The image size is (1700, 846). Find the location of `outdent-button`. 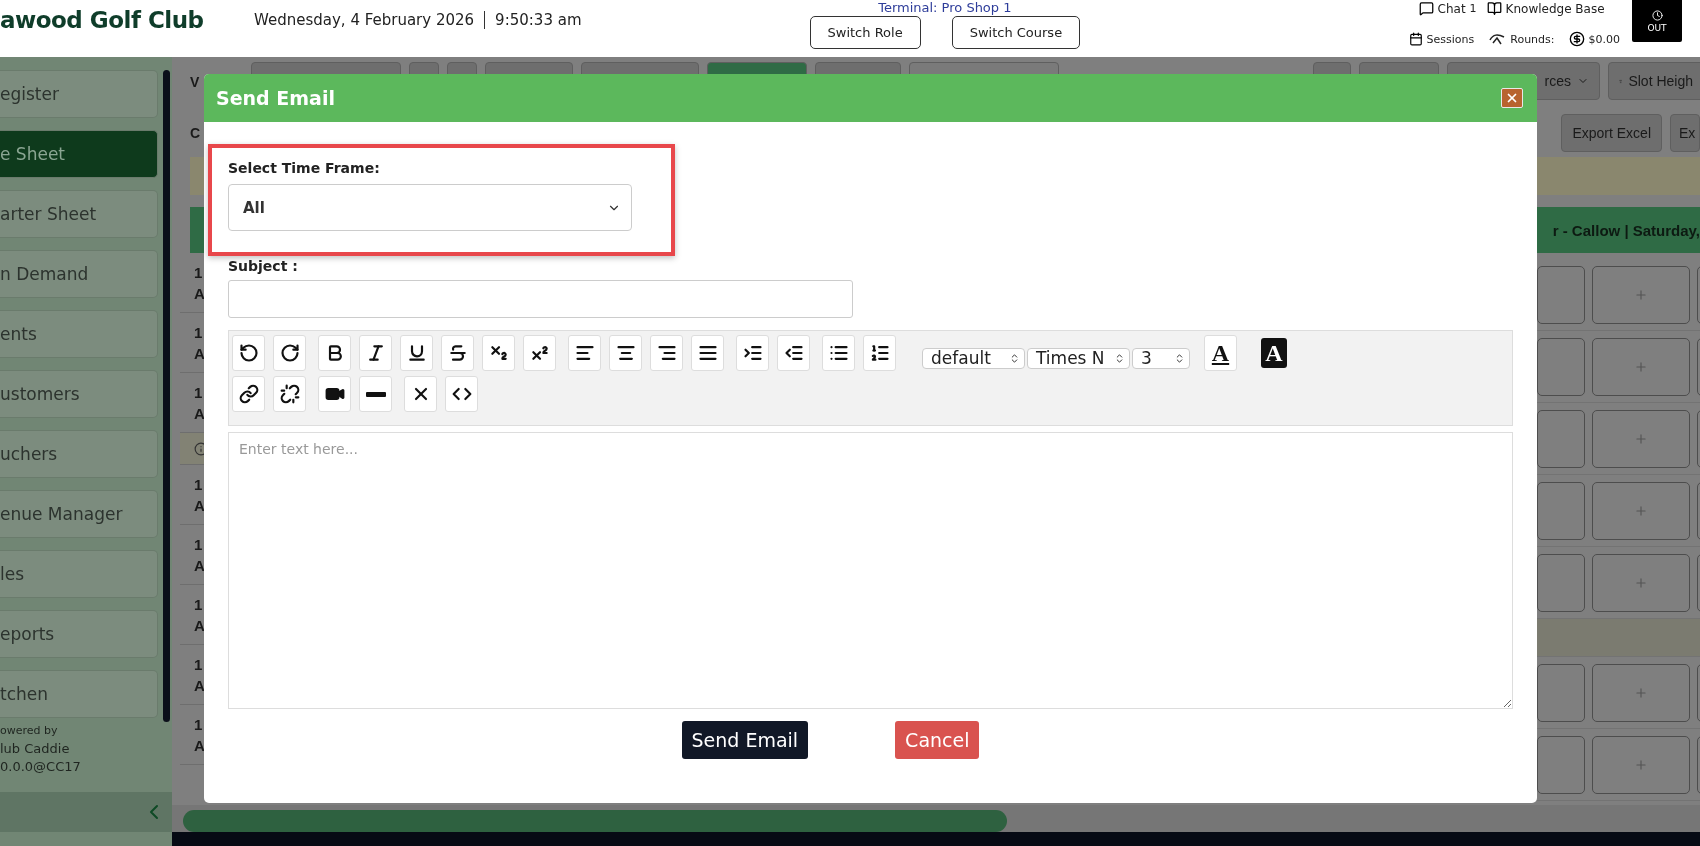

outdent-button is located at coordinates (793, 353).